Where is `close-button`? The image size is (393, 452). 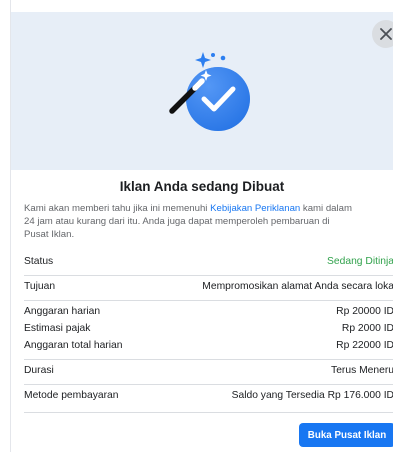
close-button is located at coordinates (382, 34).